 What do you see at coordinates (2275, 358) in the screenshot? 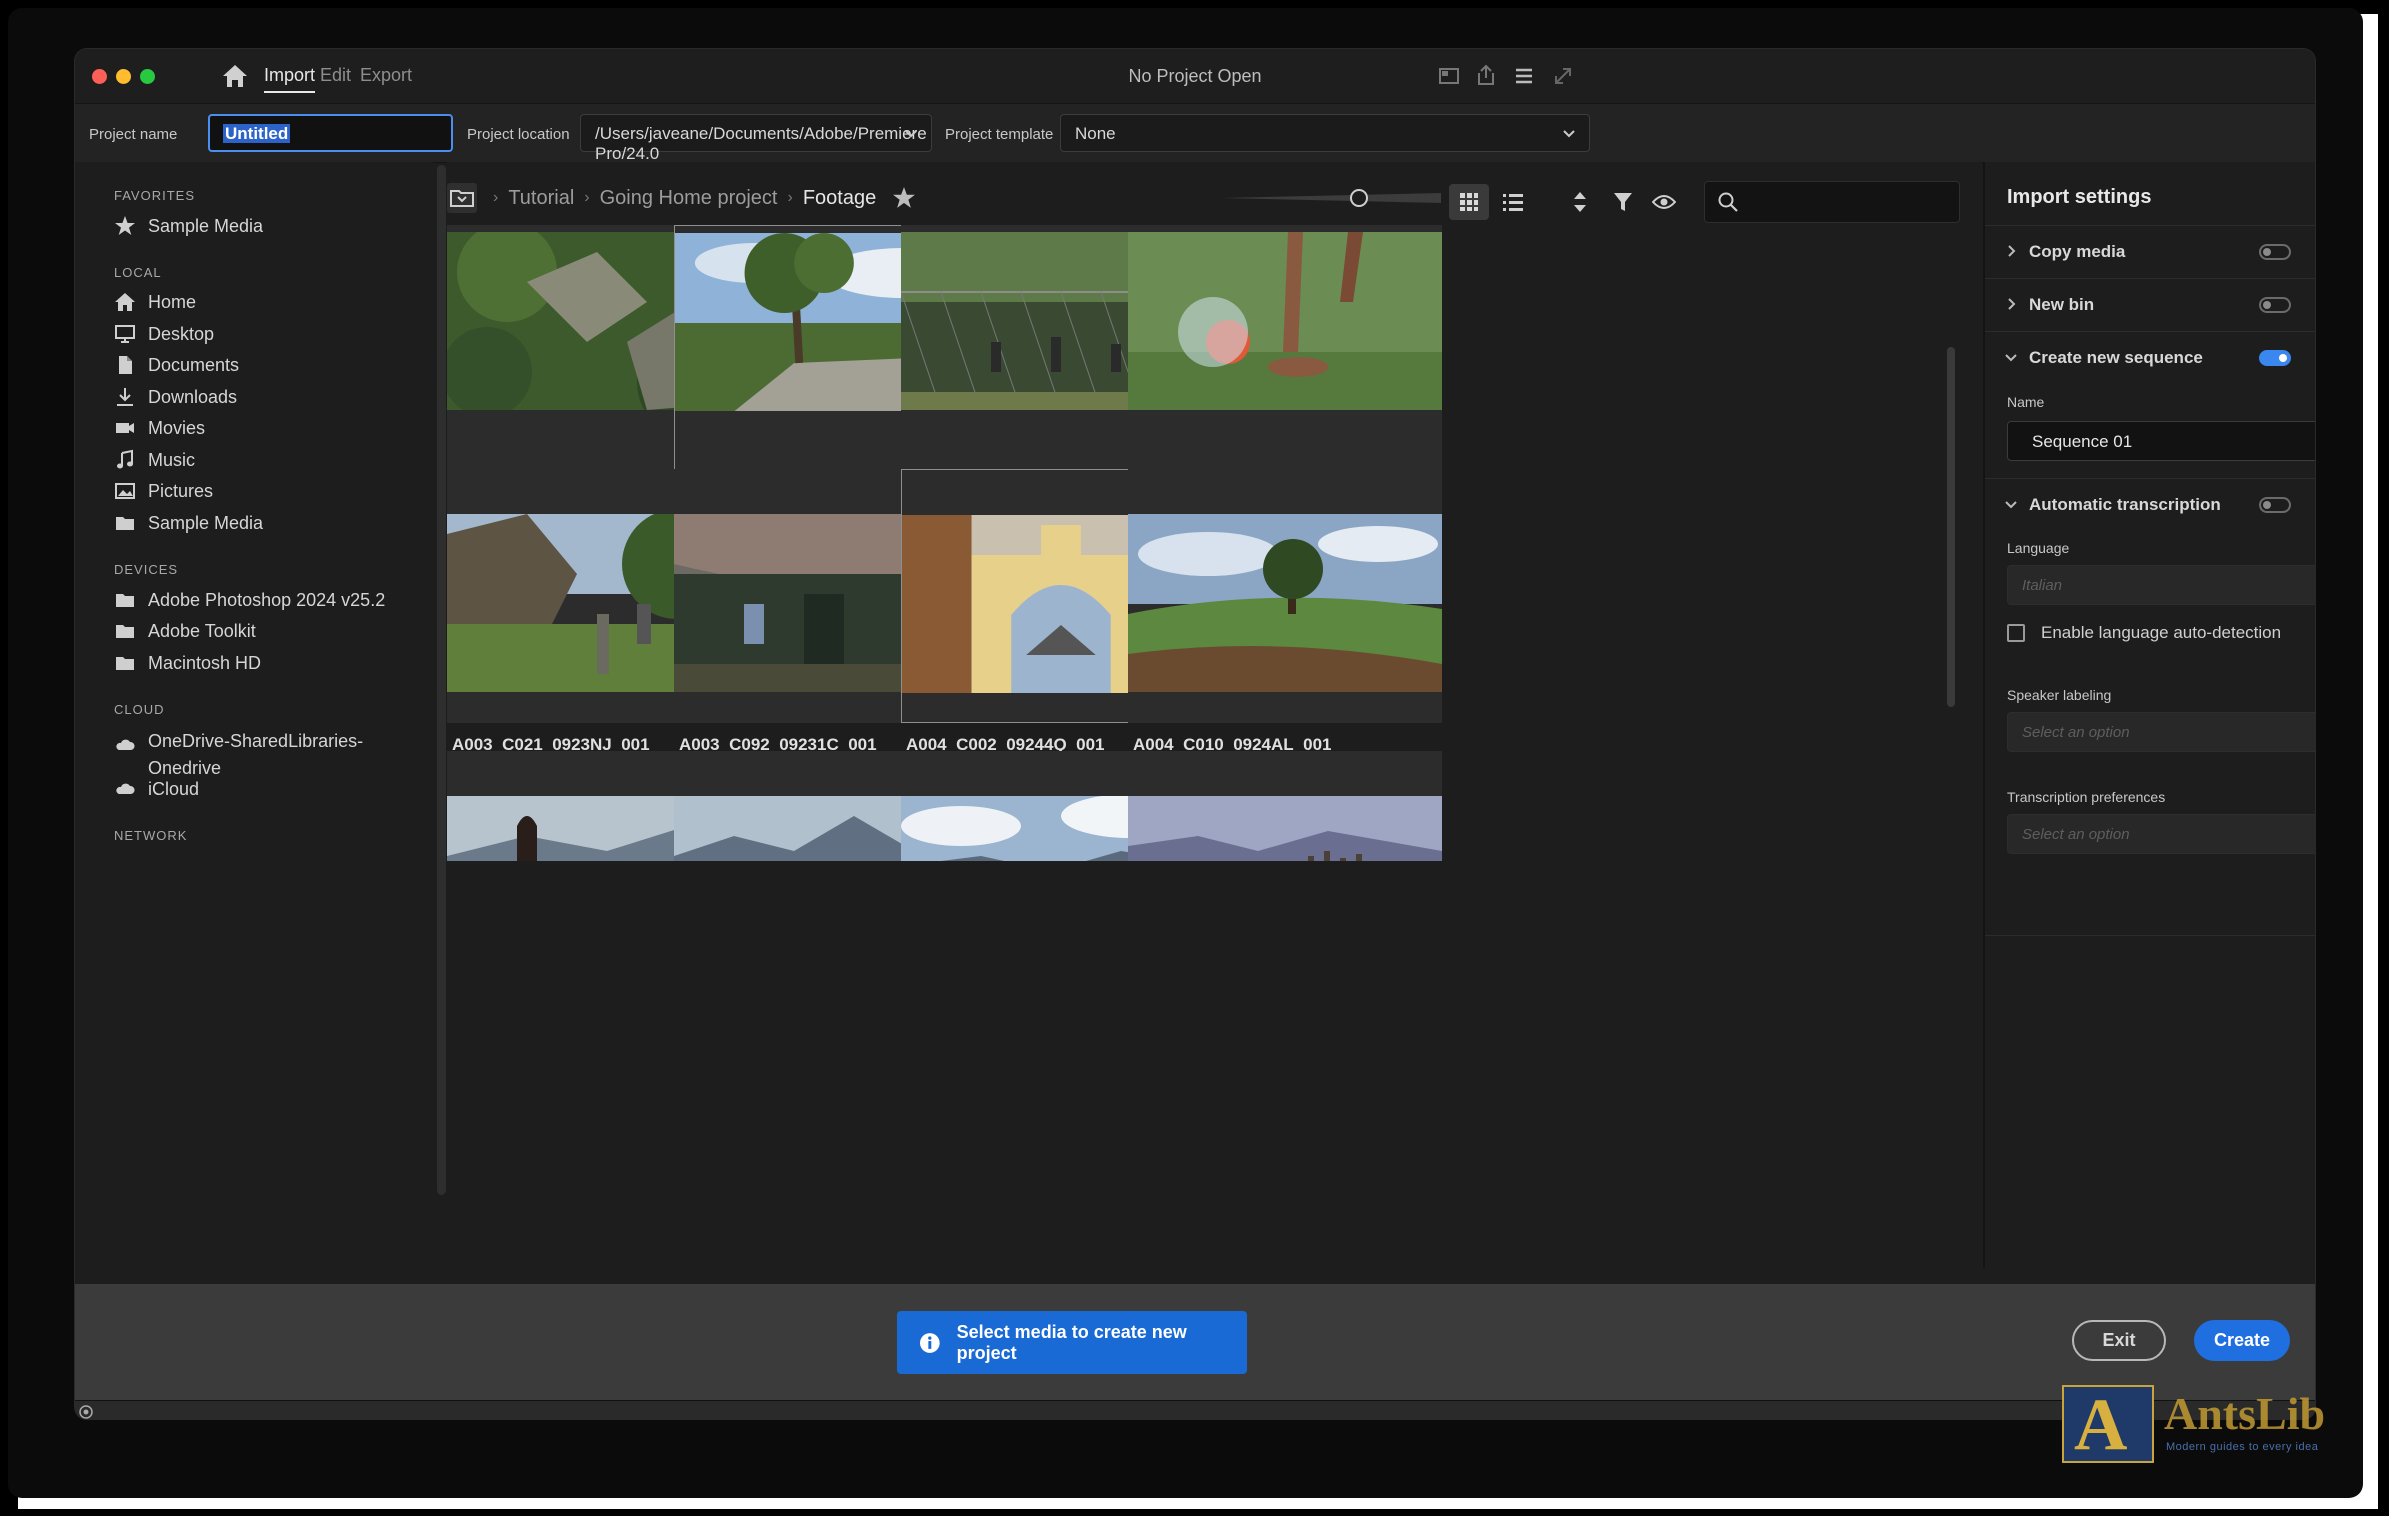
I see `create-sequence-toggle` at bounding box center [2275, 358].